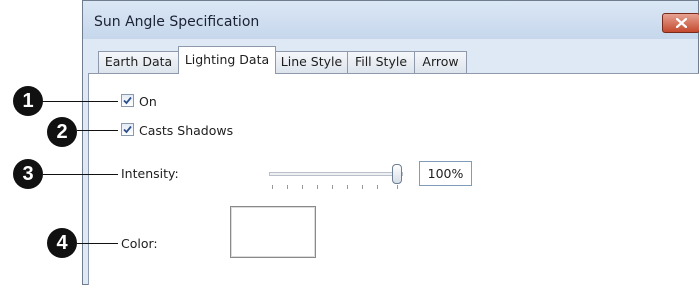  I want to click on callout-1-leader, so click(80, 101).